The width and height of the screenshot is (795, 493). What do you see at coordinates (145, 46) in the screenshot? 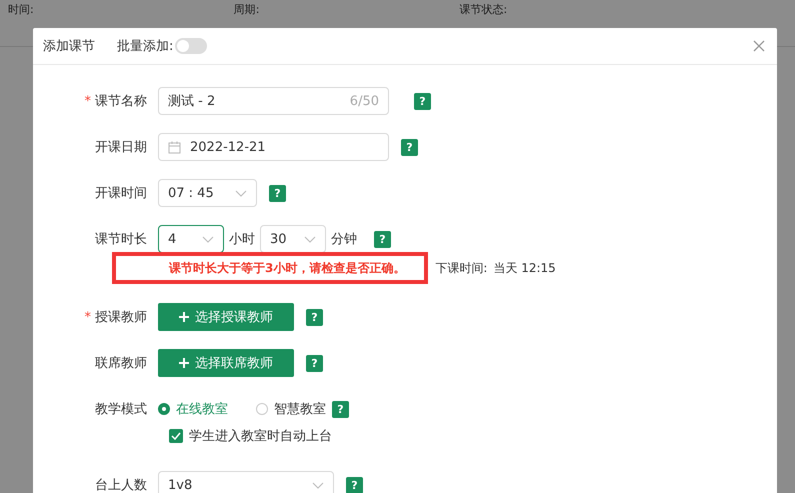
I see `batch-label: 批量添加:` at bounding box center [145, 46].